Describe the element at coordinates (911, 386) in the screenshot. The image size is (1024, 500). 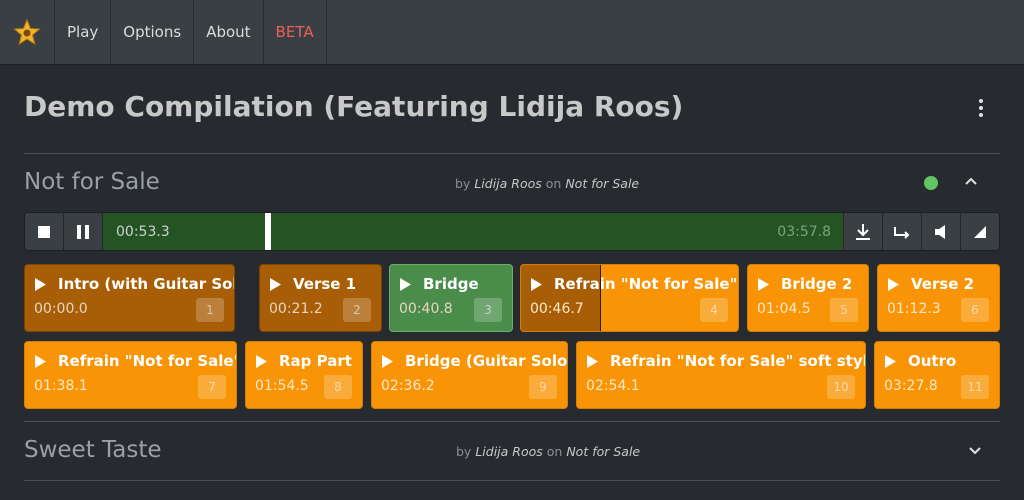
I see `segment-time: 03:27.8` at that location.